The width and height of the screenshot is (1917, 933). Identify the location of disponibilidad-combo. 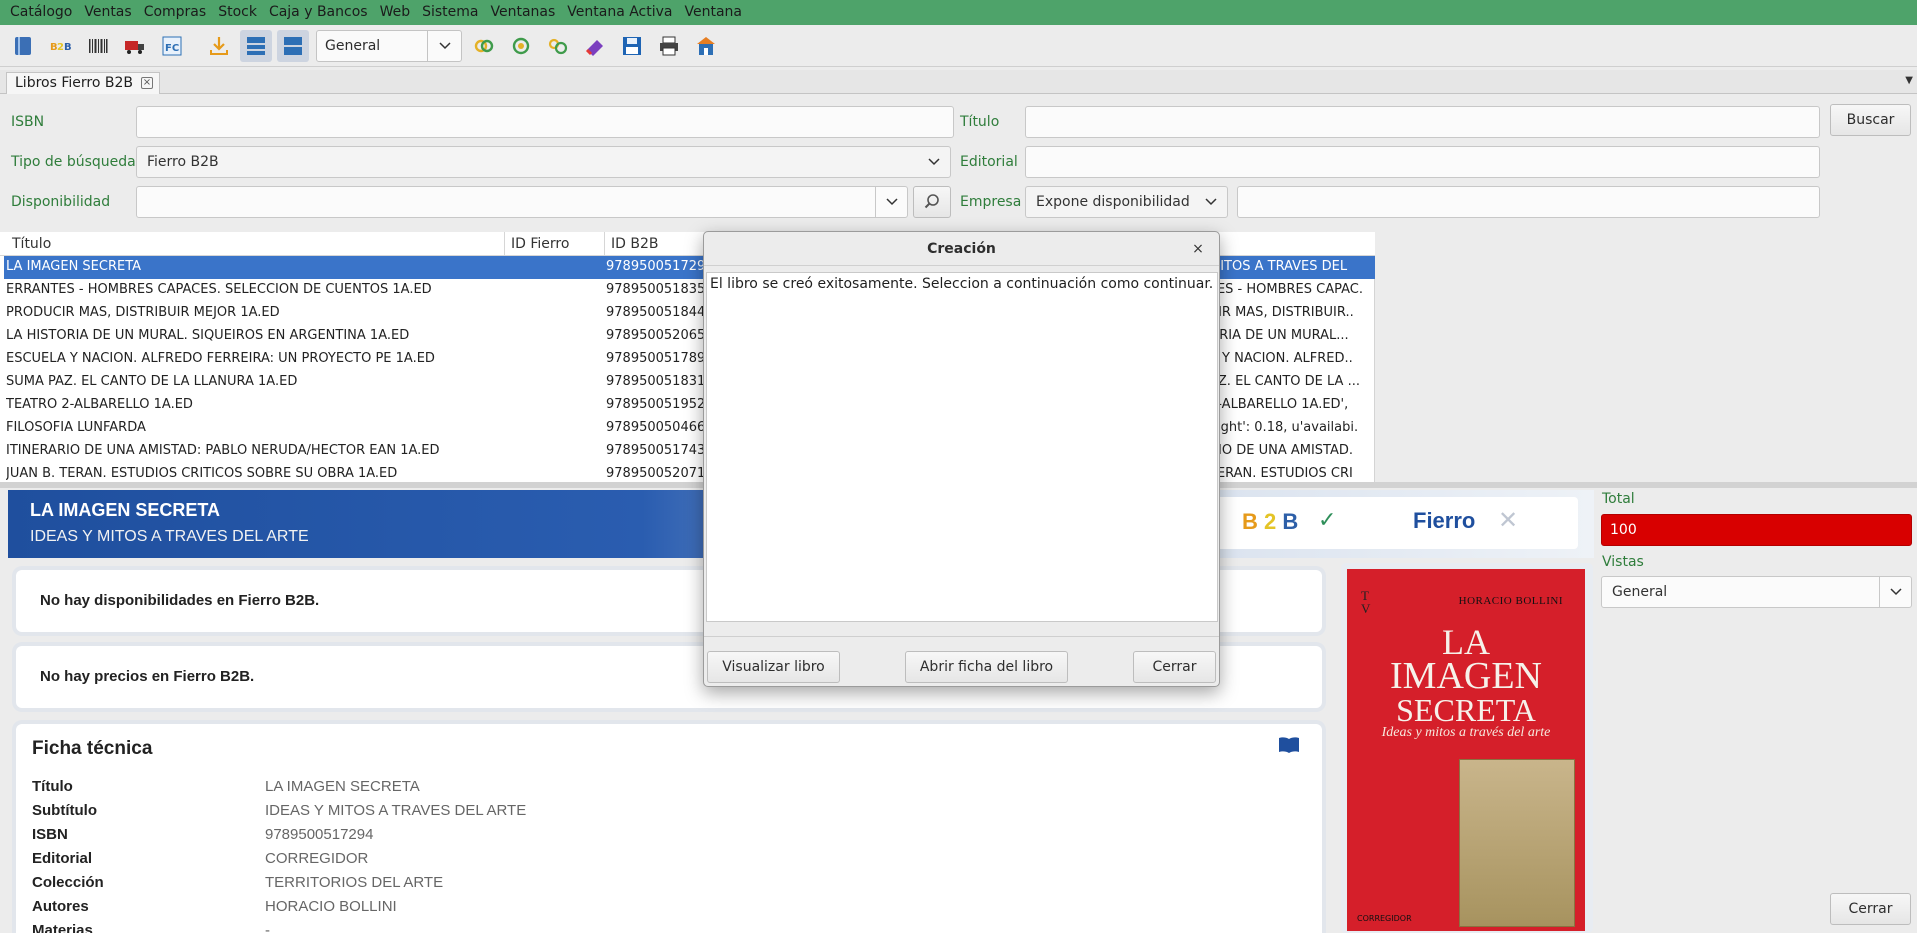
(522, 202).